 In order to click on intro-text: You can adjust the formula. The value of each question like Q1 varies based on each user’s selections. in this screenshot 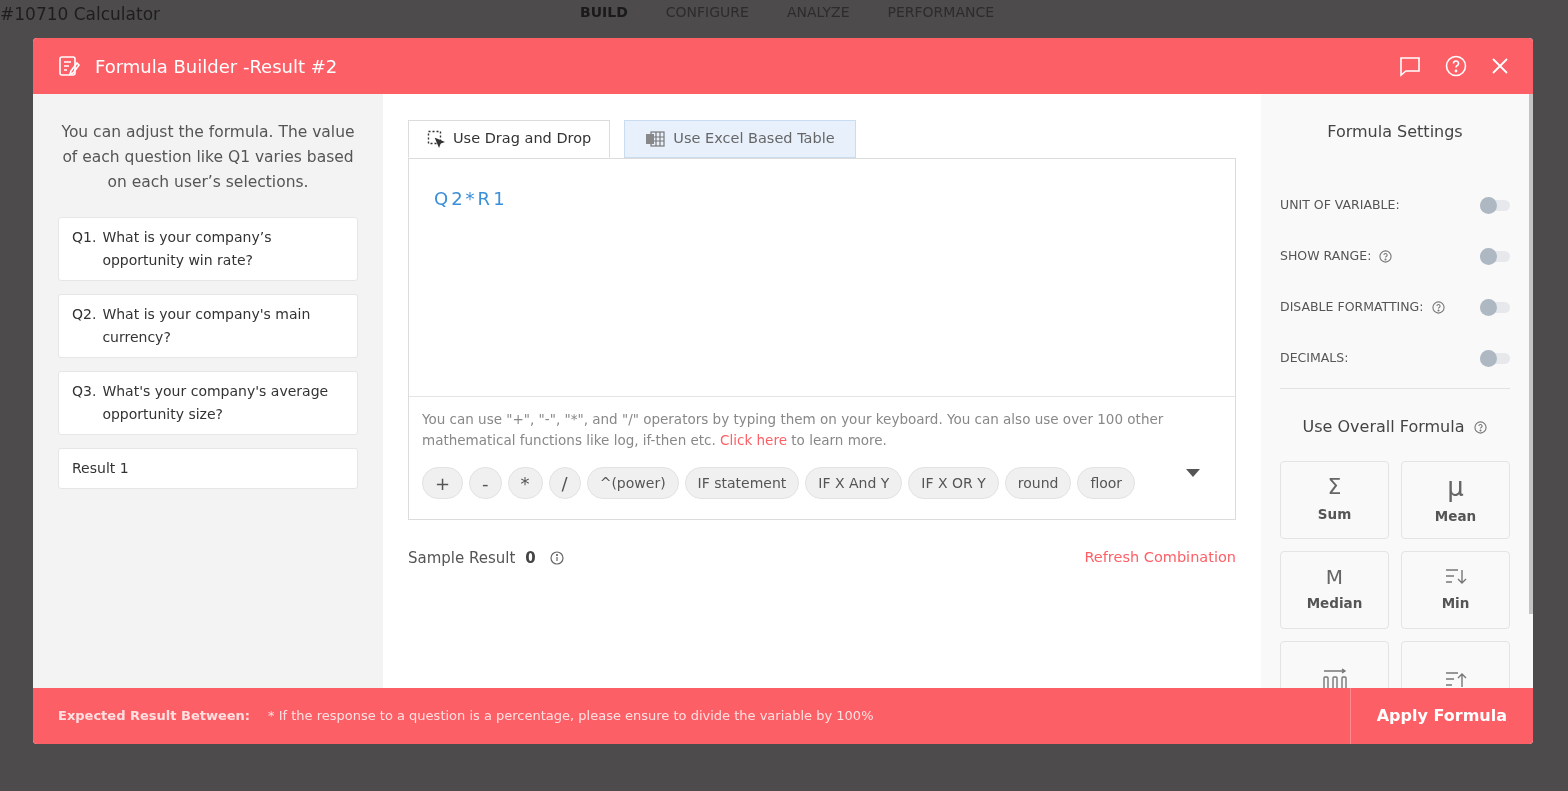, I will do `click(208, 157)`.